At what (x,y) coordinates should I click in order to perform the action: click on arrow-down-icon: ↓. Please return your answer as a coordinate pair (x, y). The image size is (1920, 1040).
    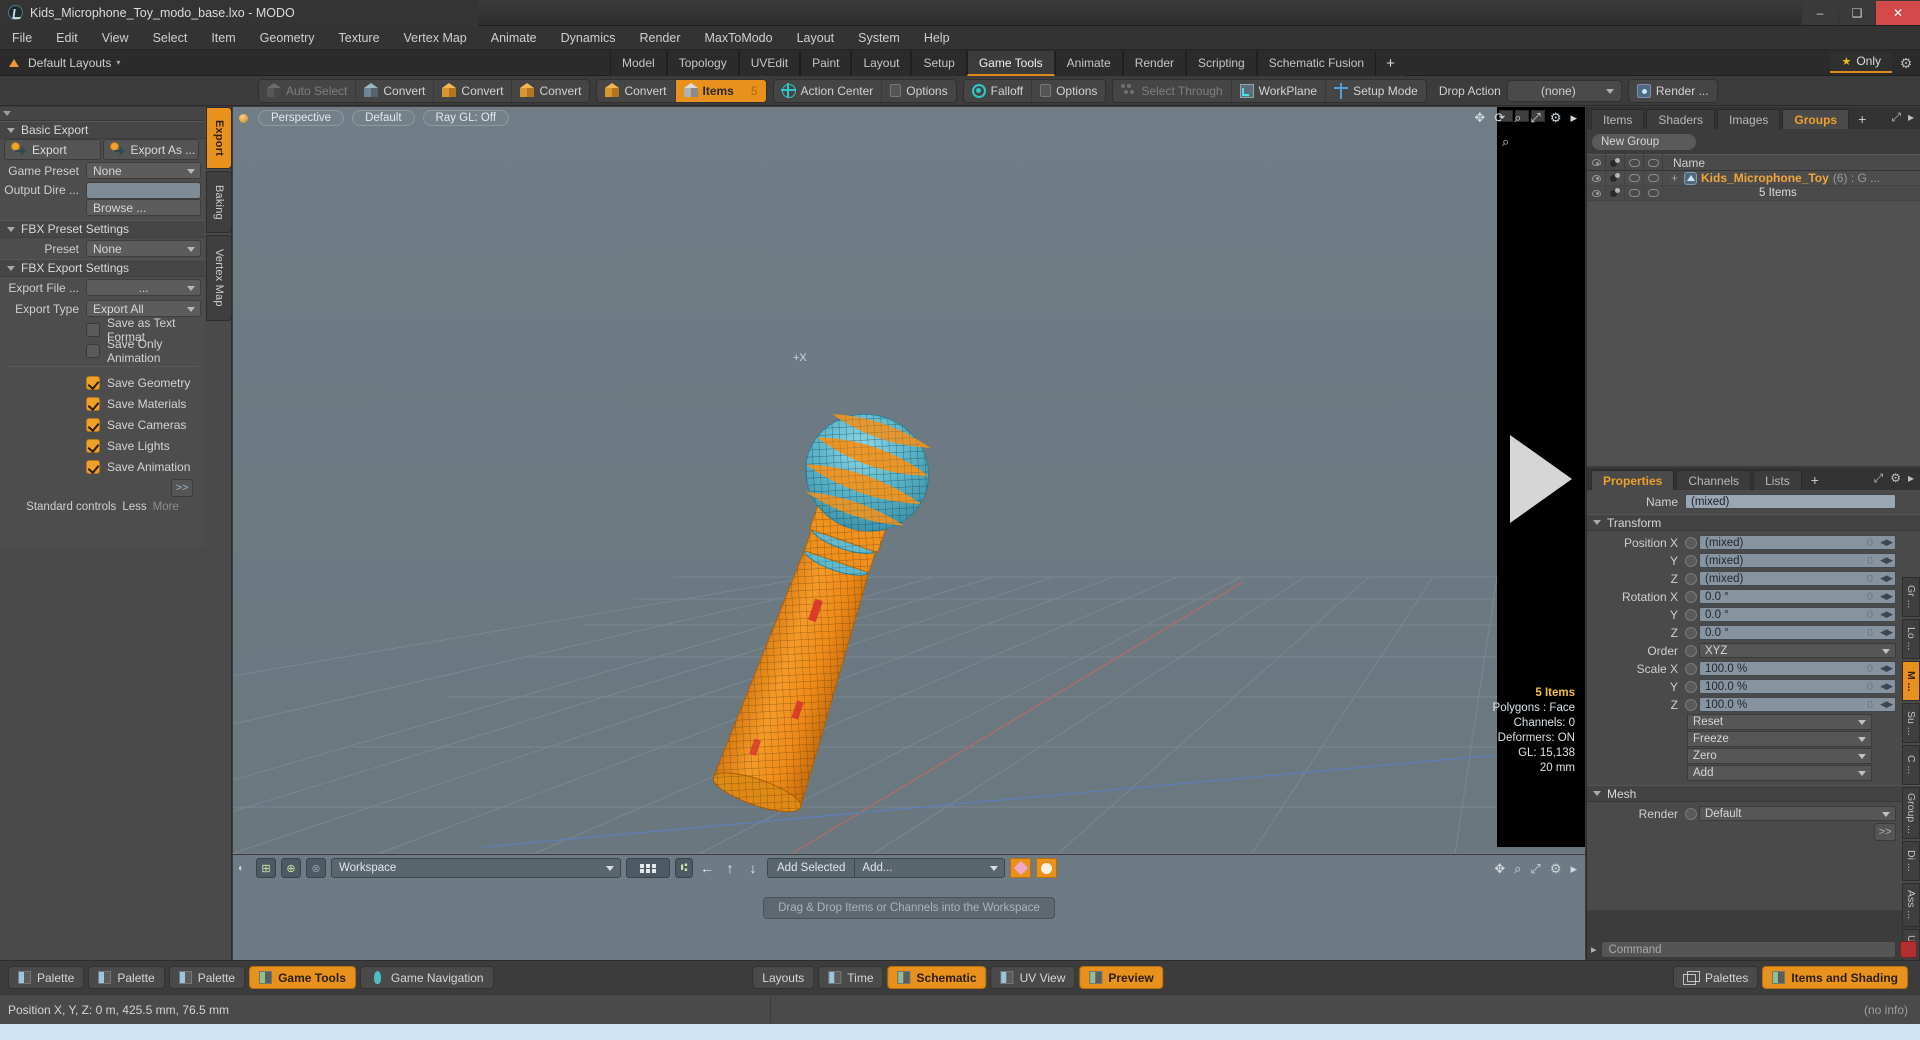
    Looking at the image, I should click on (753, 868).